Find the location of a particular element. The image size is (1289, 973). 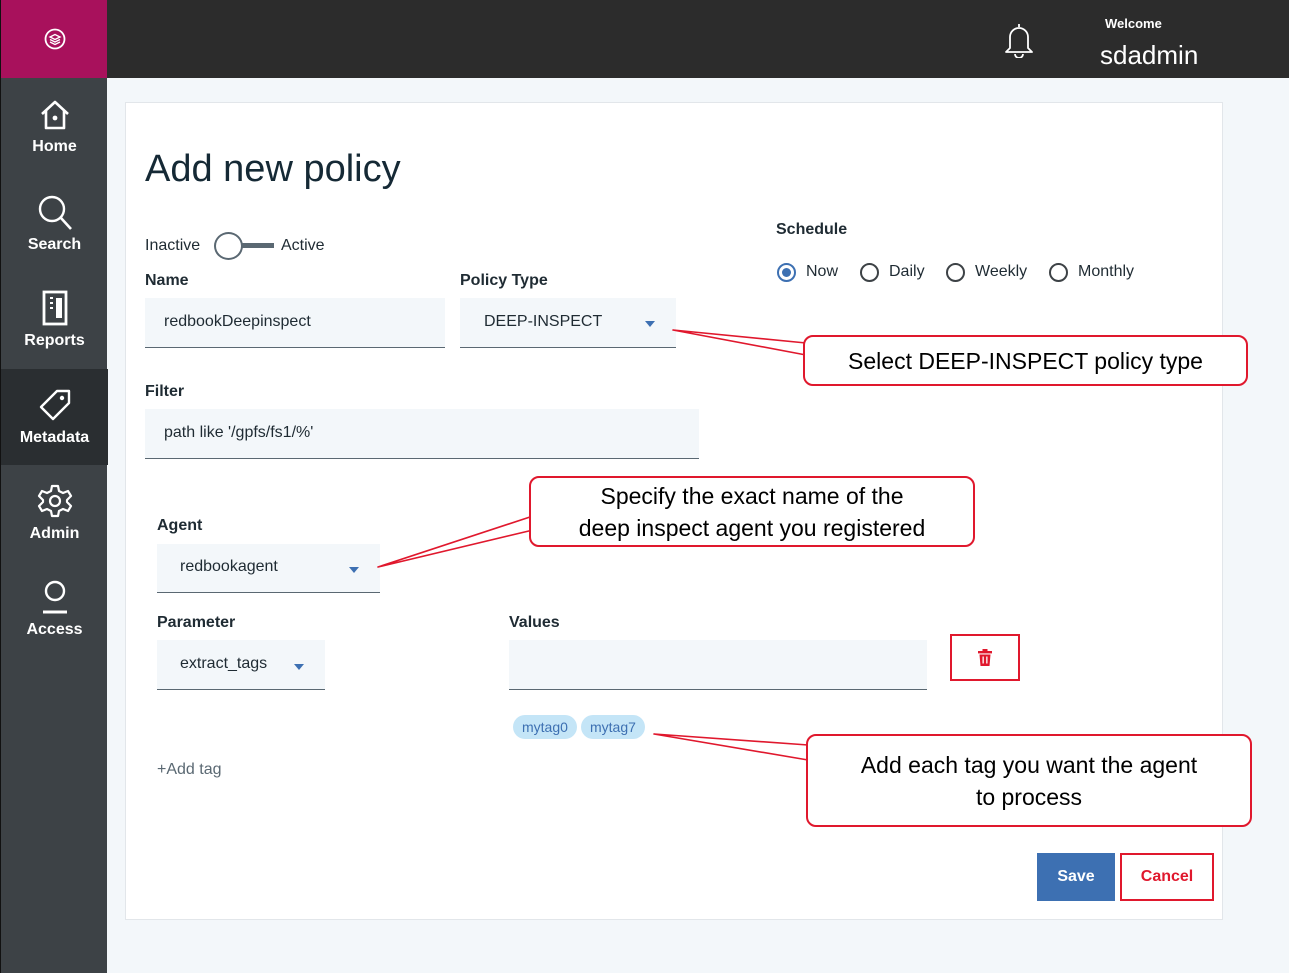

name-input: redbookDeepinspect is located at coordinates (295, 323).